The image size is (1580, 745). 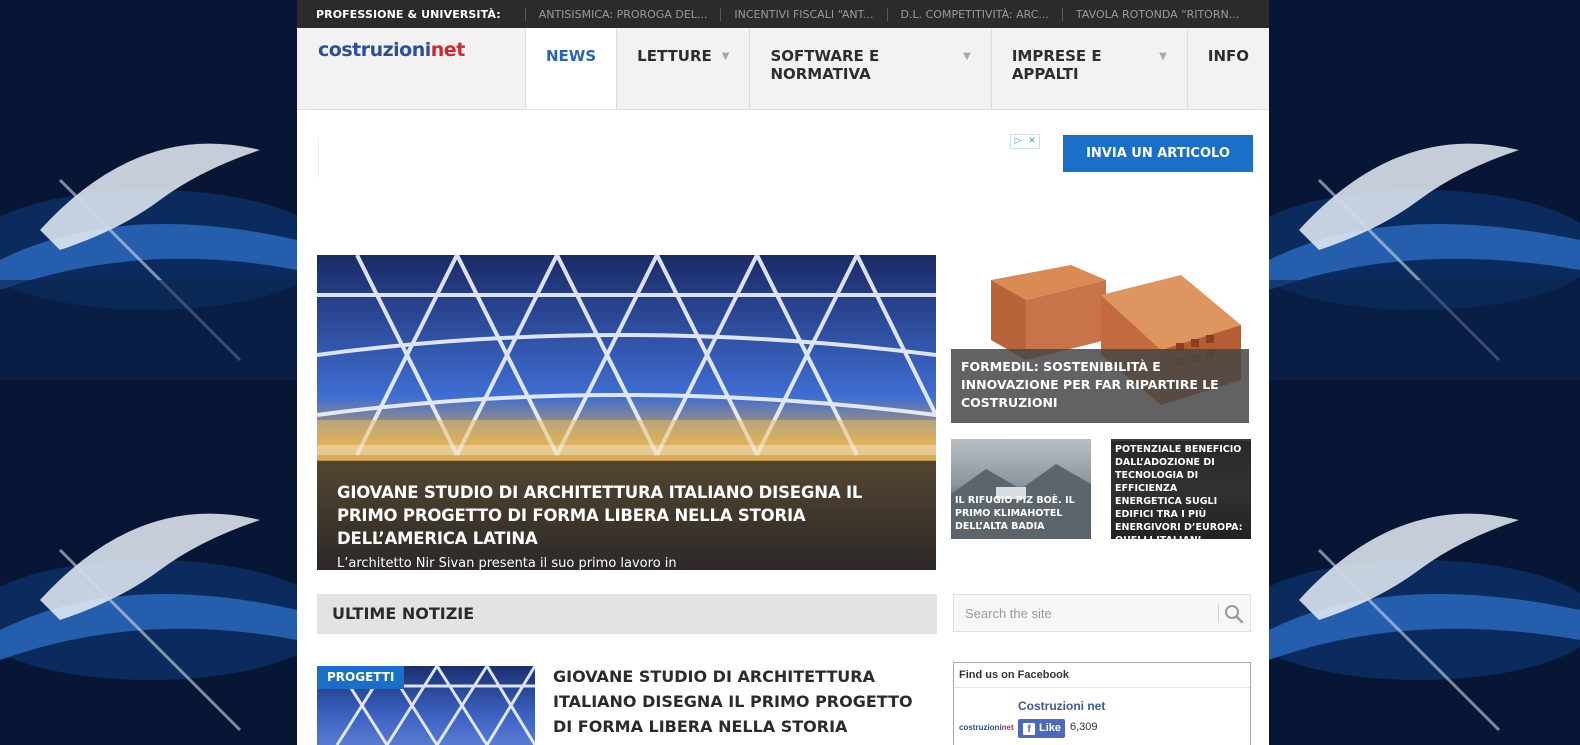 I want to click on facebook-icon: f, so click(x=1029, y=728).